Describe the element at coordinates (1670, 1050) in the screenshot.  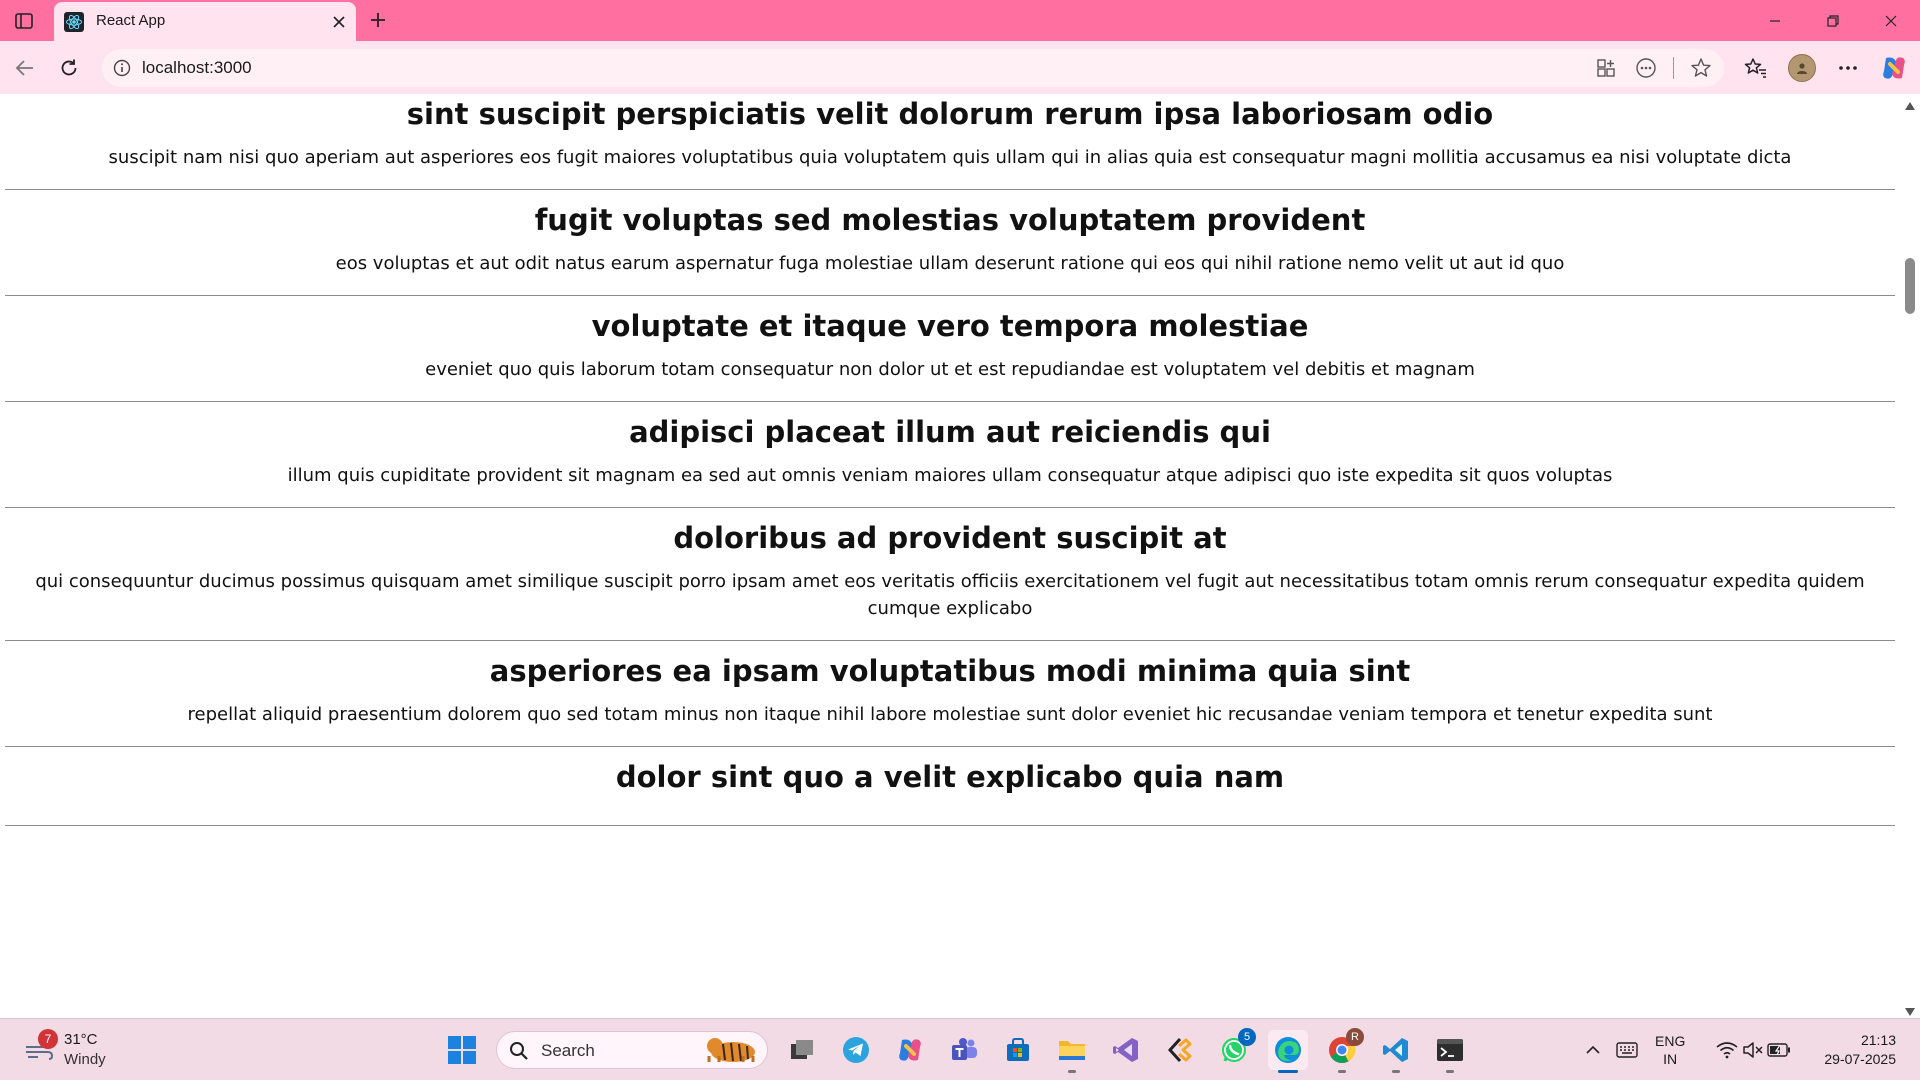
I see `language-indicator: ENG IN` at that location.